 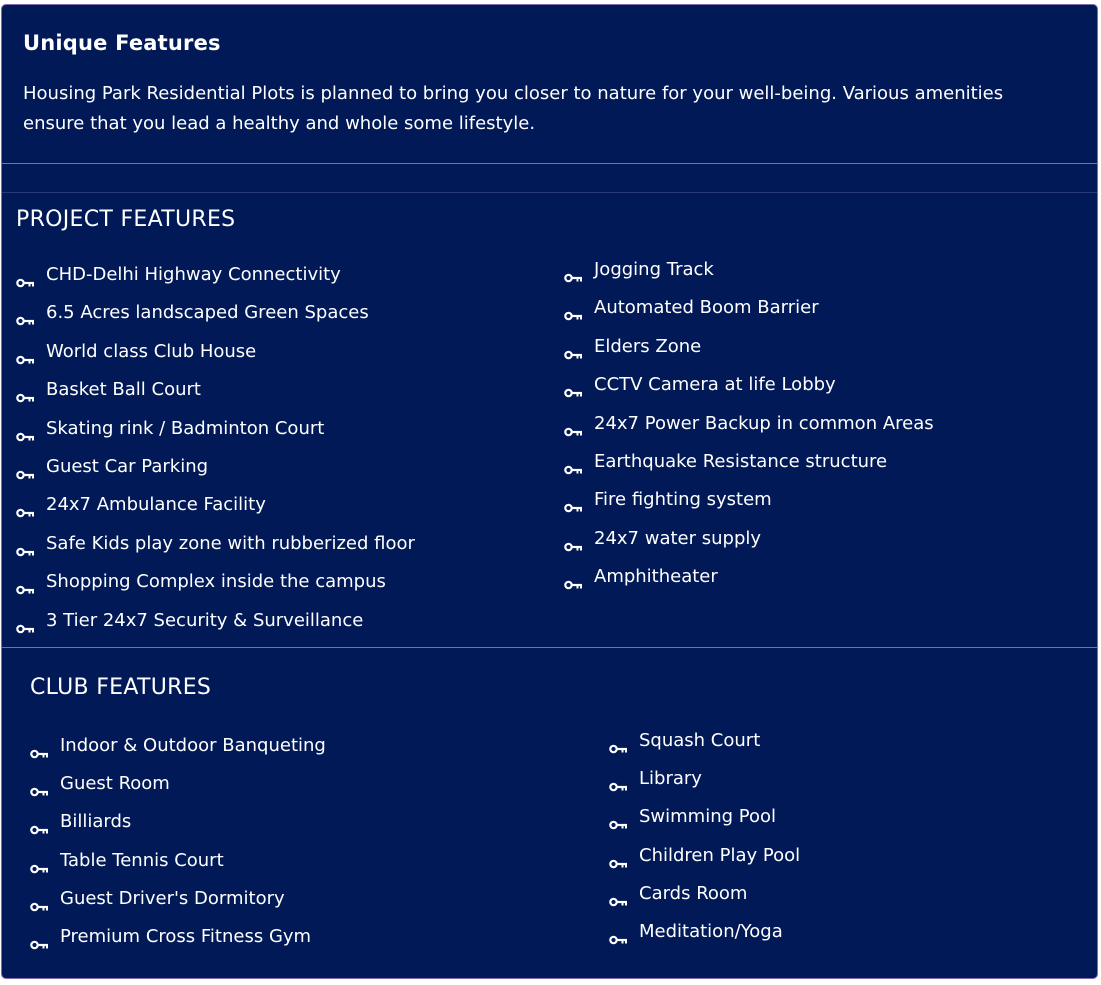 I want to click on feature-item: CCTV Camera at life Lobby, so click(x=749, y=391).